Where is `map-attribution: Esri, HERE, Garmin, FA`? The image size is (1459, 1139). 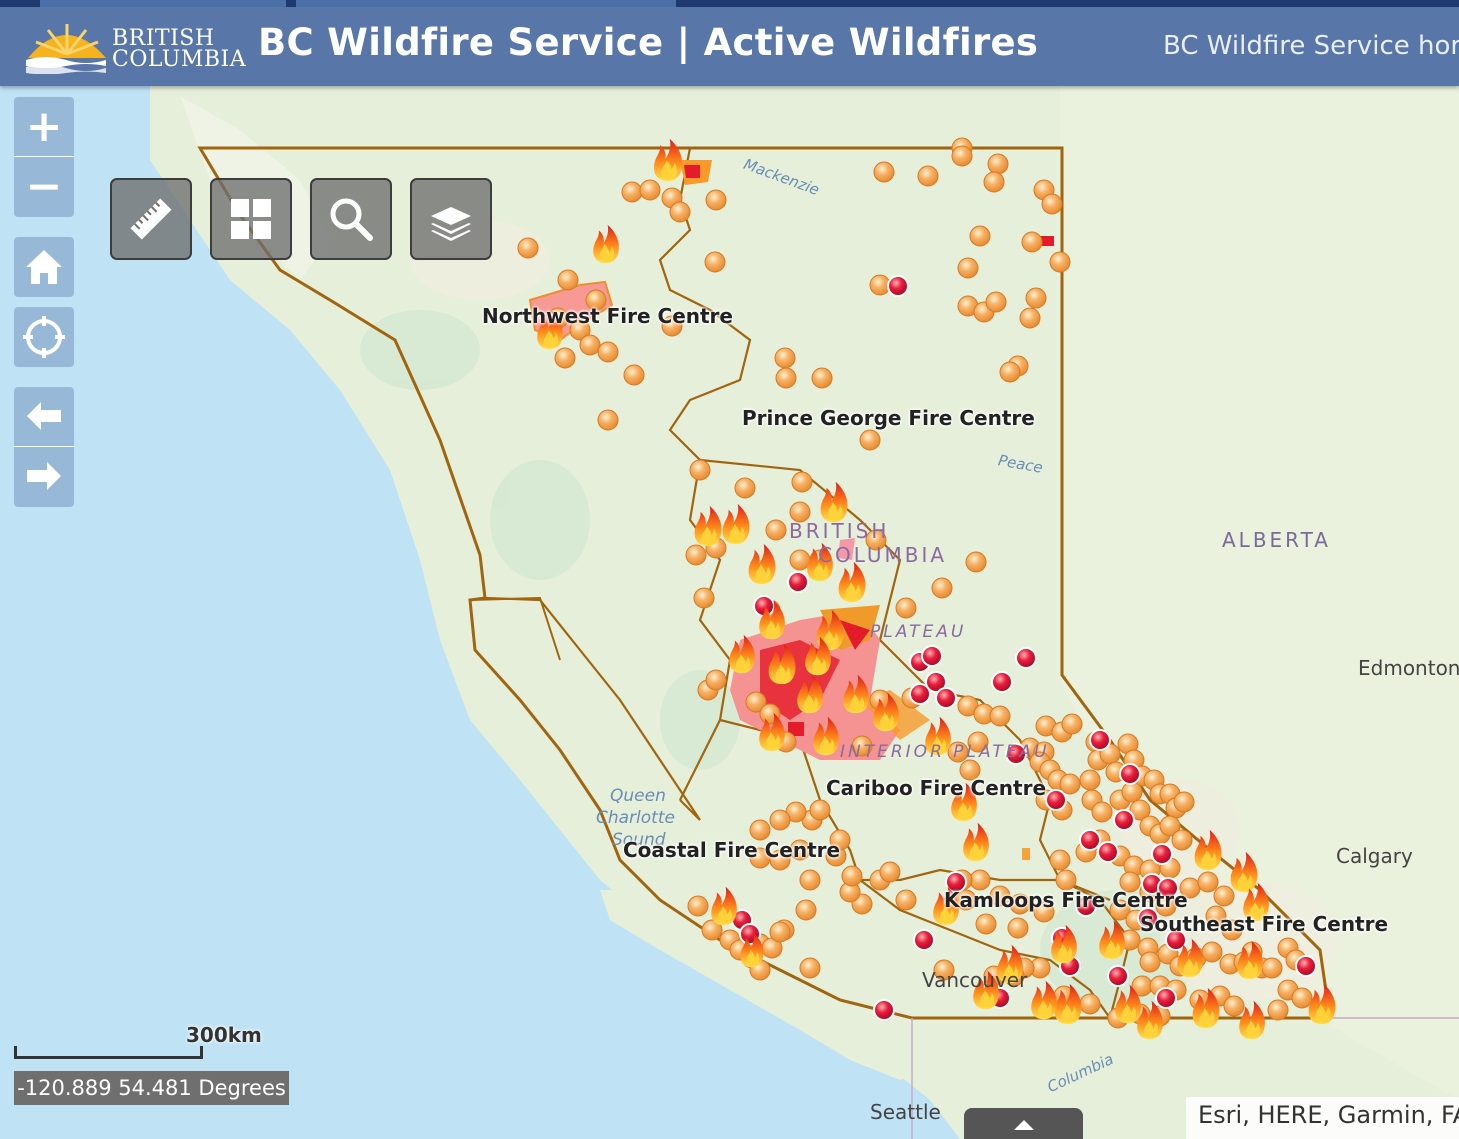 map-attribution: Esri, HERE, Garmin, FA is located at coordinates (1322, 1118).